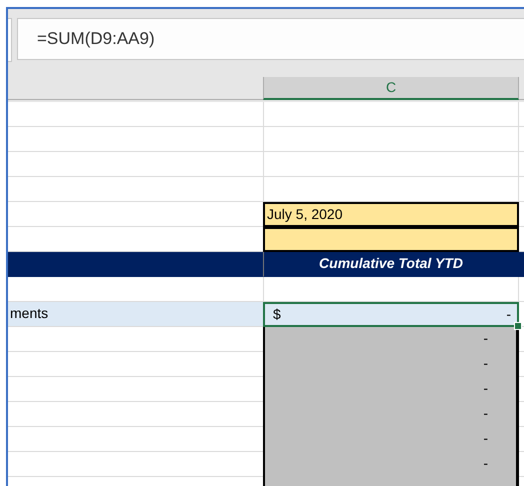  I want to click on date-text: July 5, 2020, so click(304, 214).